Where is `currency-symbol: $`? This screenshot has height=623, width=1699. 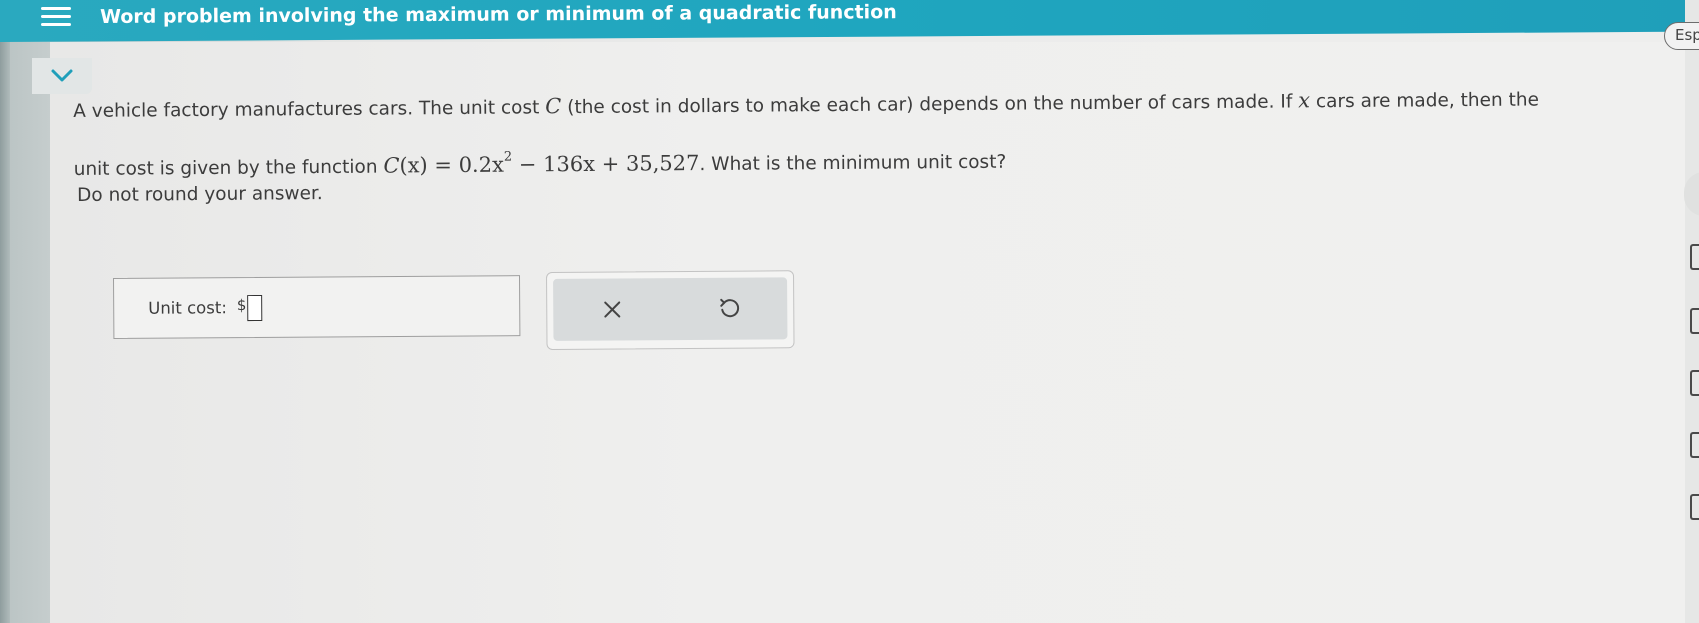 currency-symbol: $ is located at coordinates (241, 304).